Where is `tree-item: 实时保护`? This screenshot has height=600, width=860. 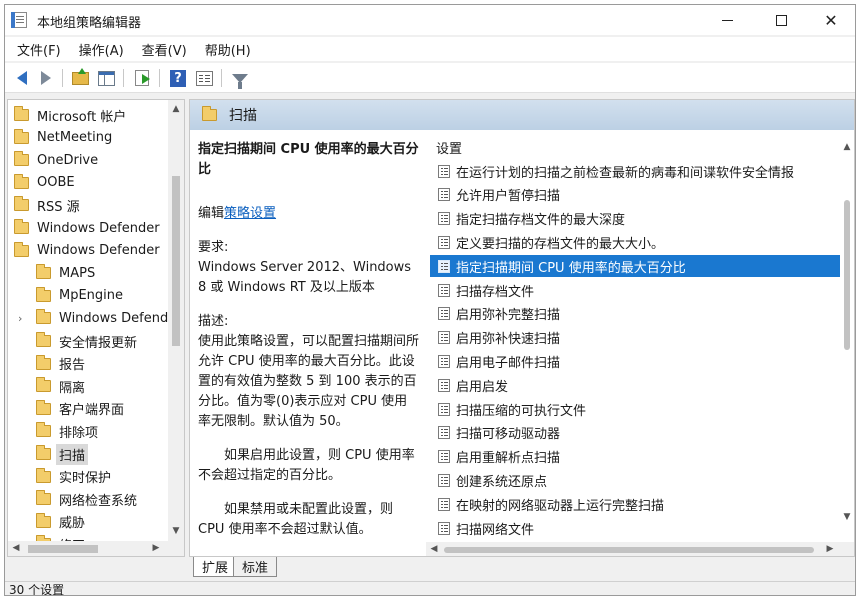
tree-item: 实时保护 is located at coordinates (75, 477).